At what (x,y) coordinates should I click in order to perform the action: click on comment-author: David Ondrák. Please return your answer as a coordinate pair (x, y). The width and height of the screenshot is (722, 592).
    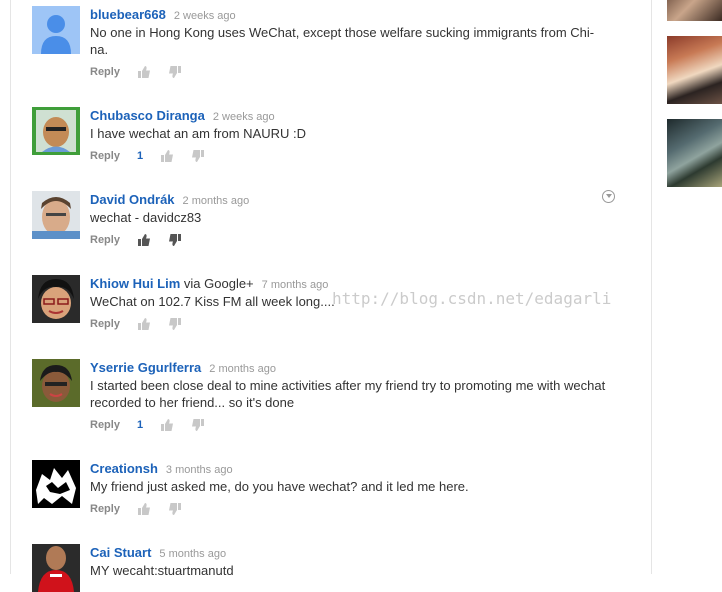
    Looking at the image, I should click on (132, 199).